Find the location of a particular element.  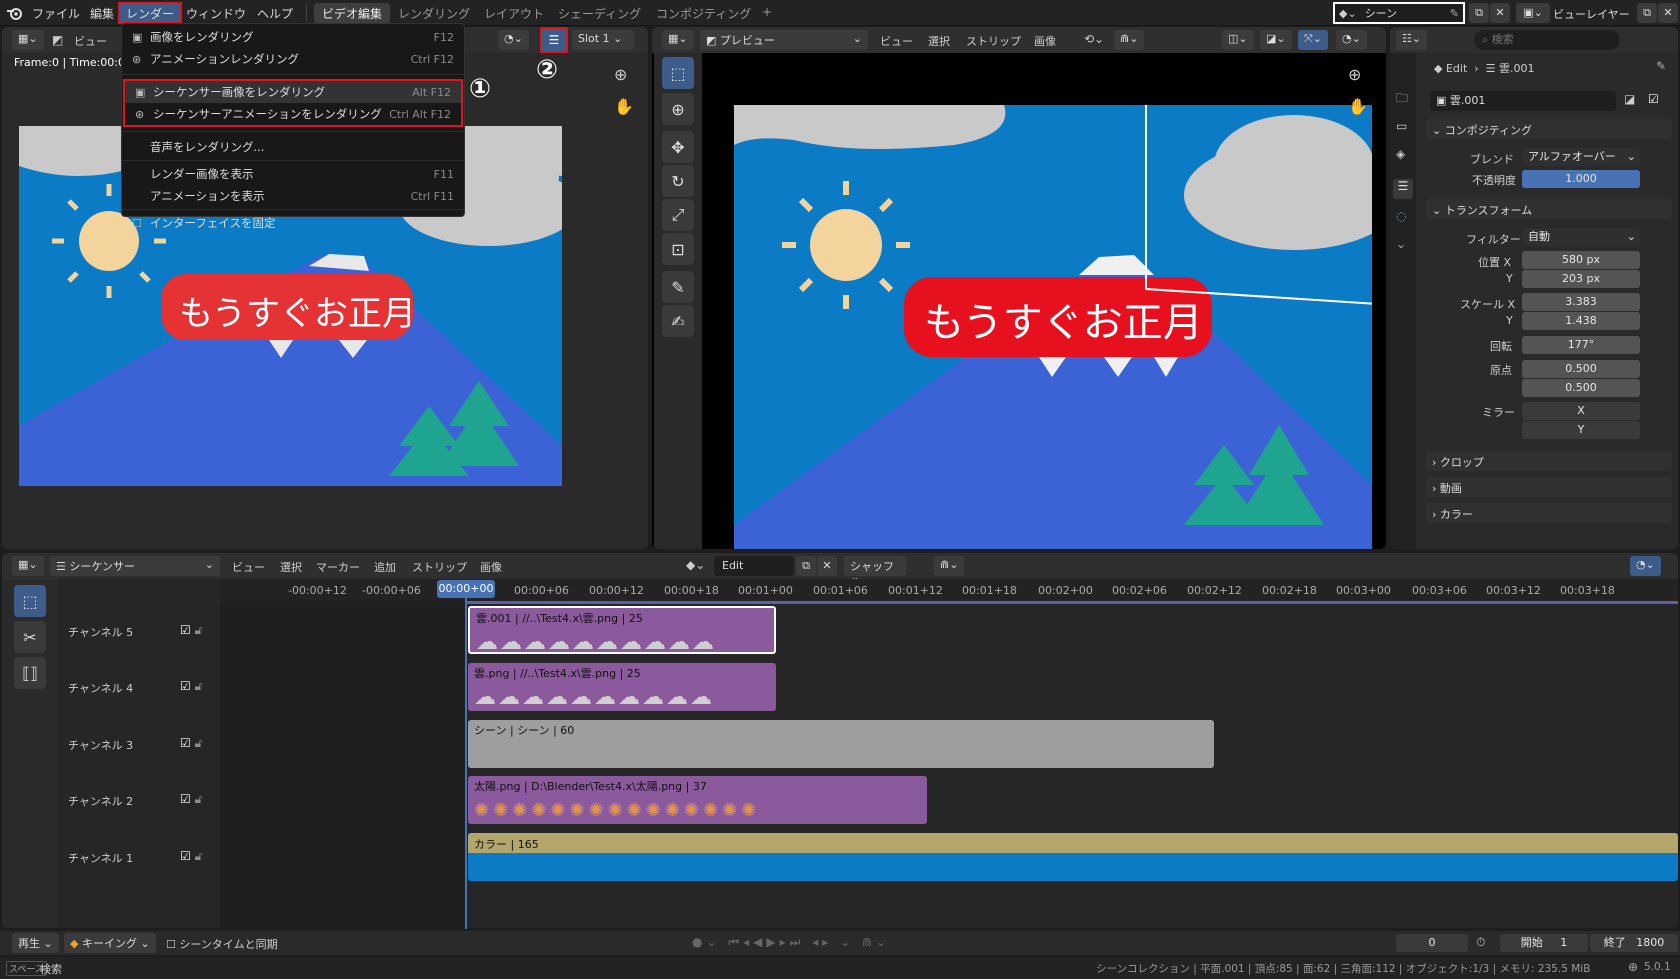

scale-y-field: 1.438 is located at coordinates (1581, 321).